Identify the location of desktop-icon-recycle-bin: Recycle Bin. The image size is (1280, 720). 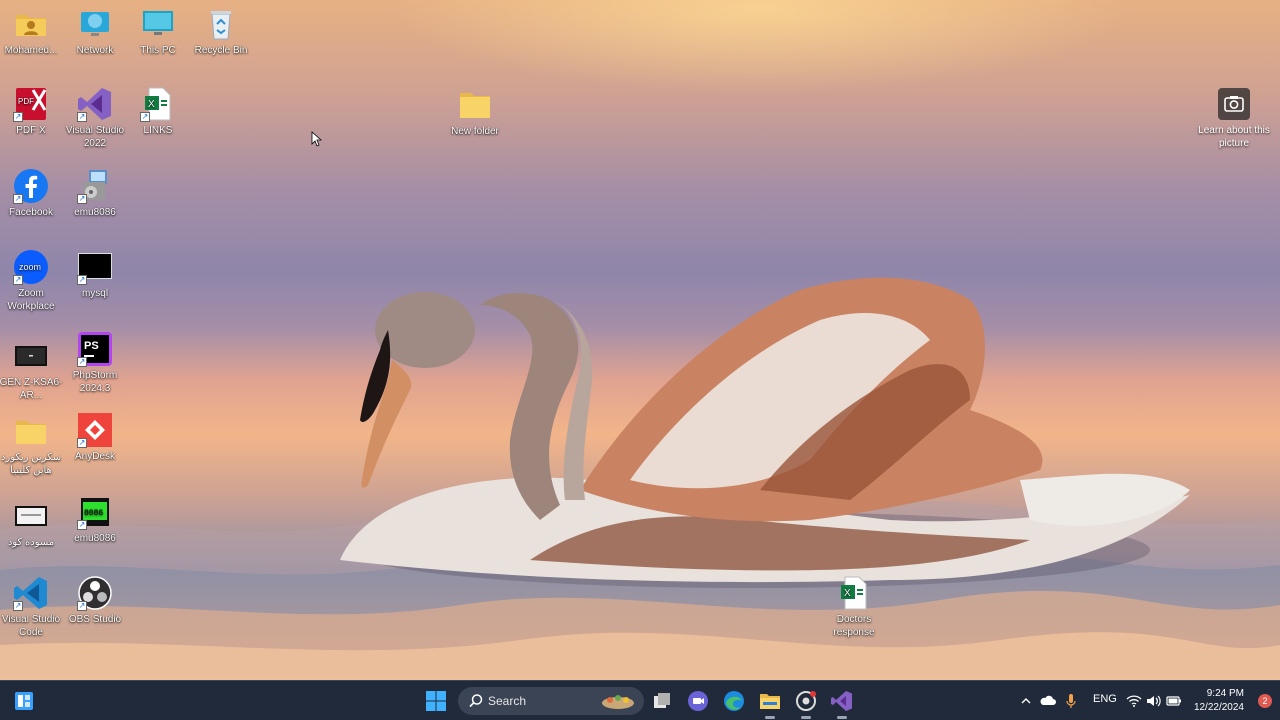
(221, 31).